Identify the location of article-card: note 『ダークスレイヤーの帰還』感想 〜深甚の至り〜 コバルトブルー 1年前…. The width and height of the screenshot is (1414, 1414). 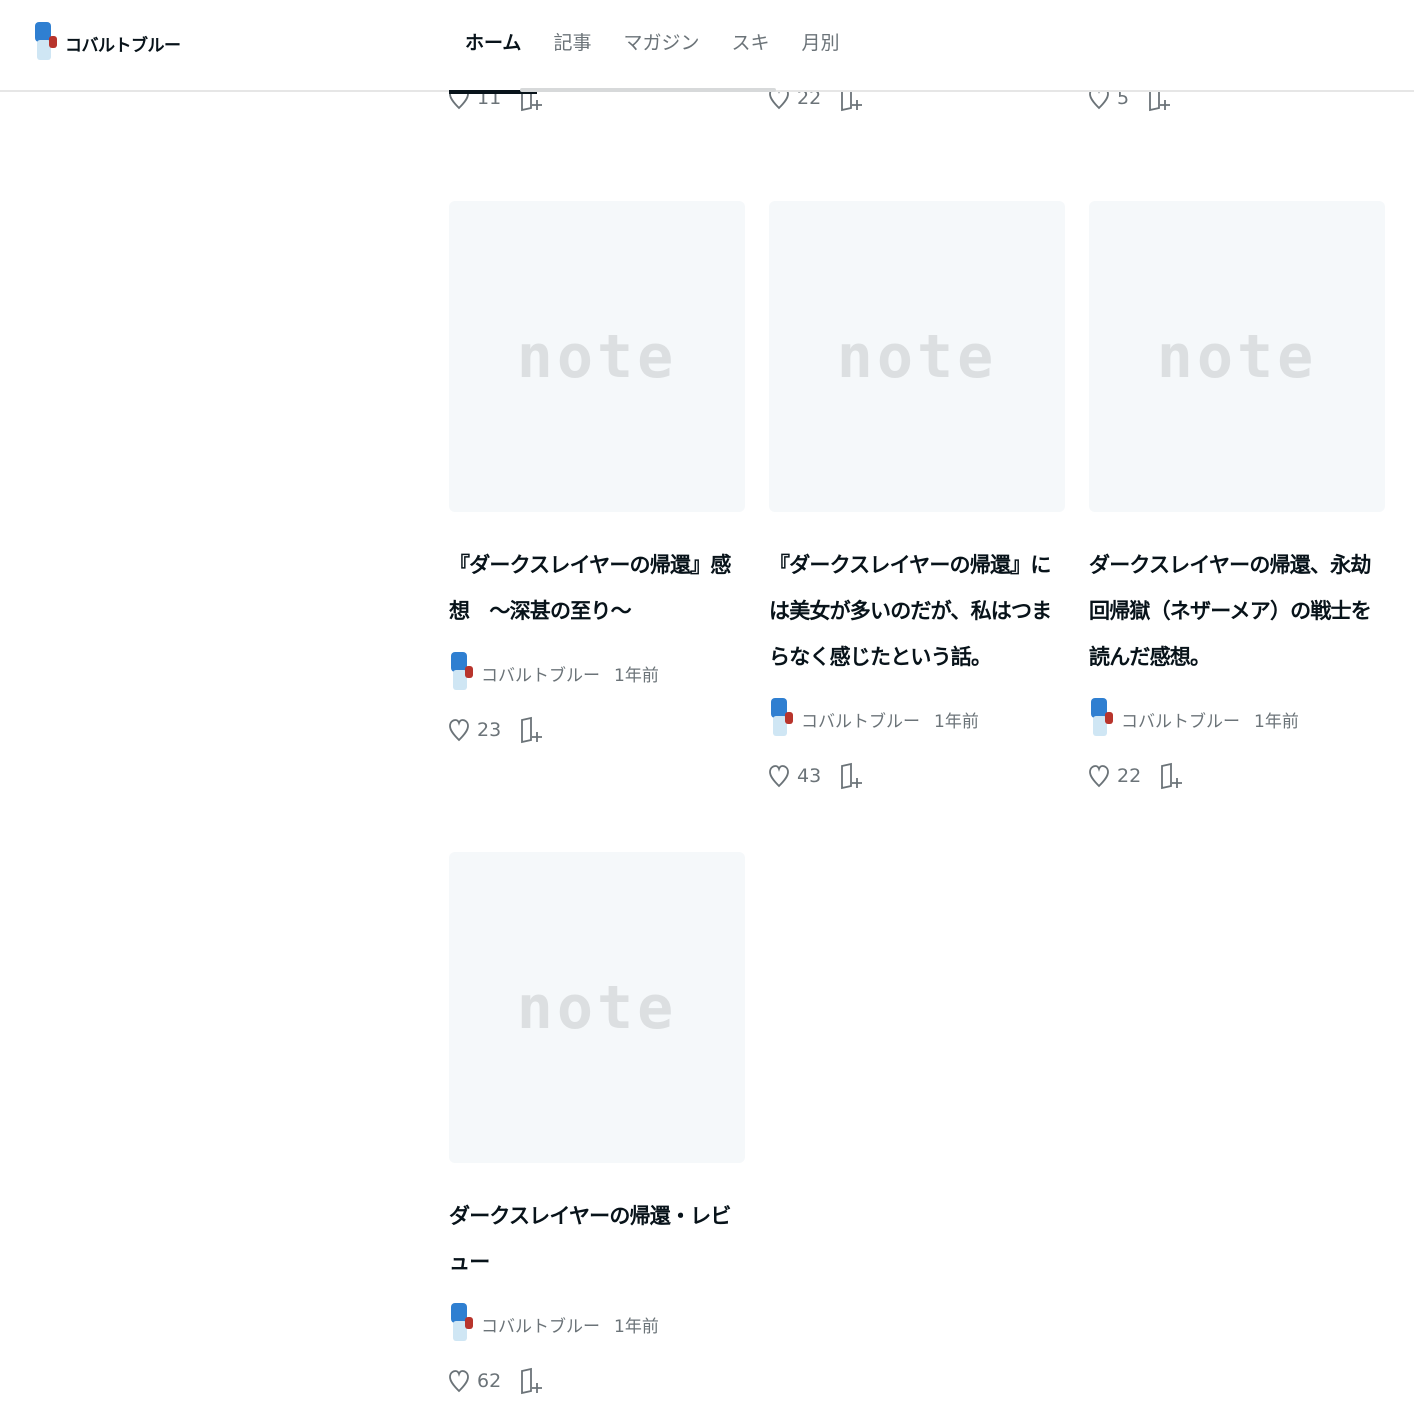
(597, 472).